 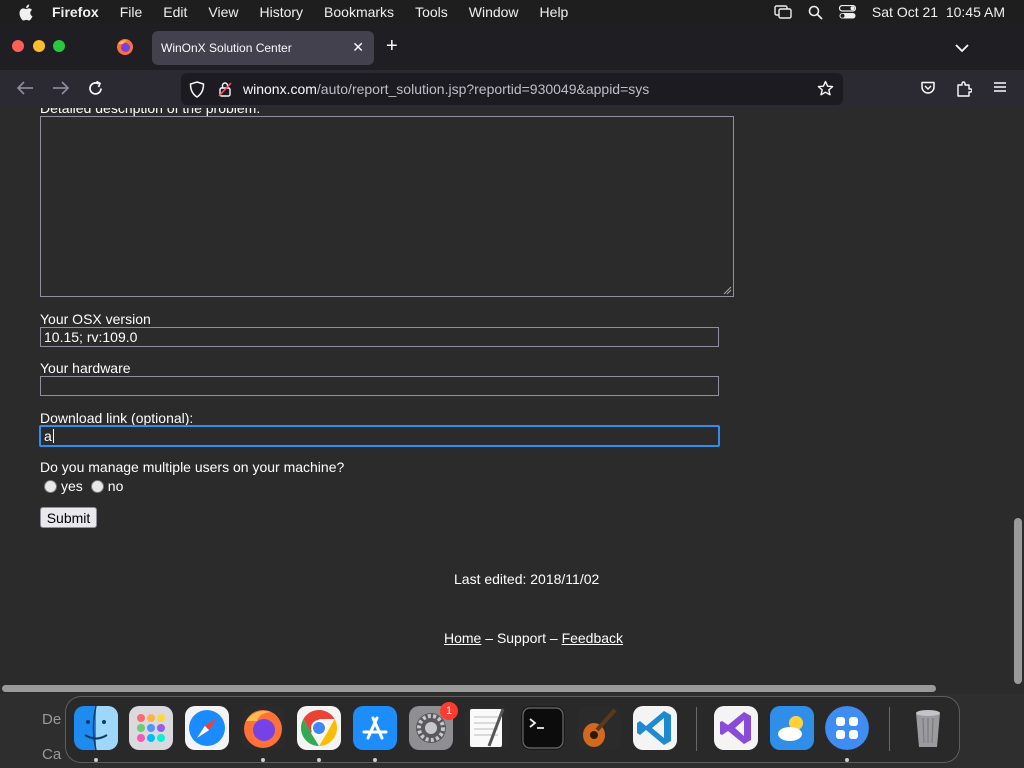 I want to click on peek-text-2: Ca, so click(x=52, y=754).